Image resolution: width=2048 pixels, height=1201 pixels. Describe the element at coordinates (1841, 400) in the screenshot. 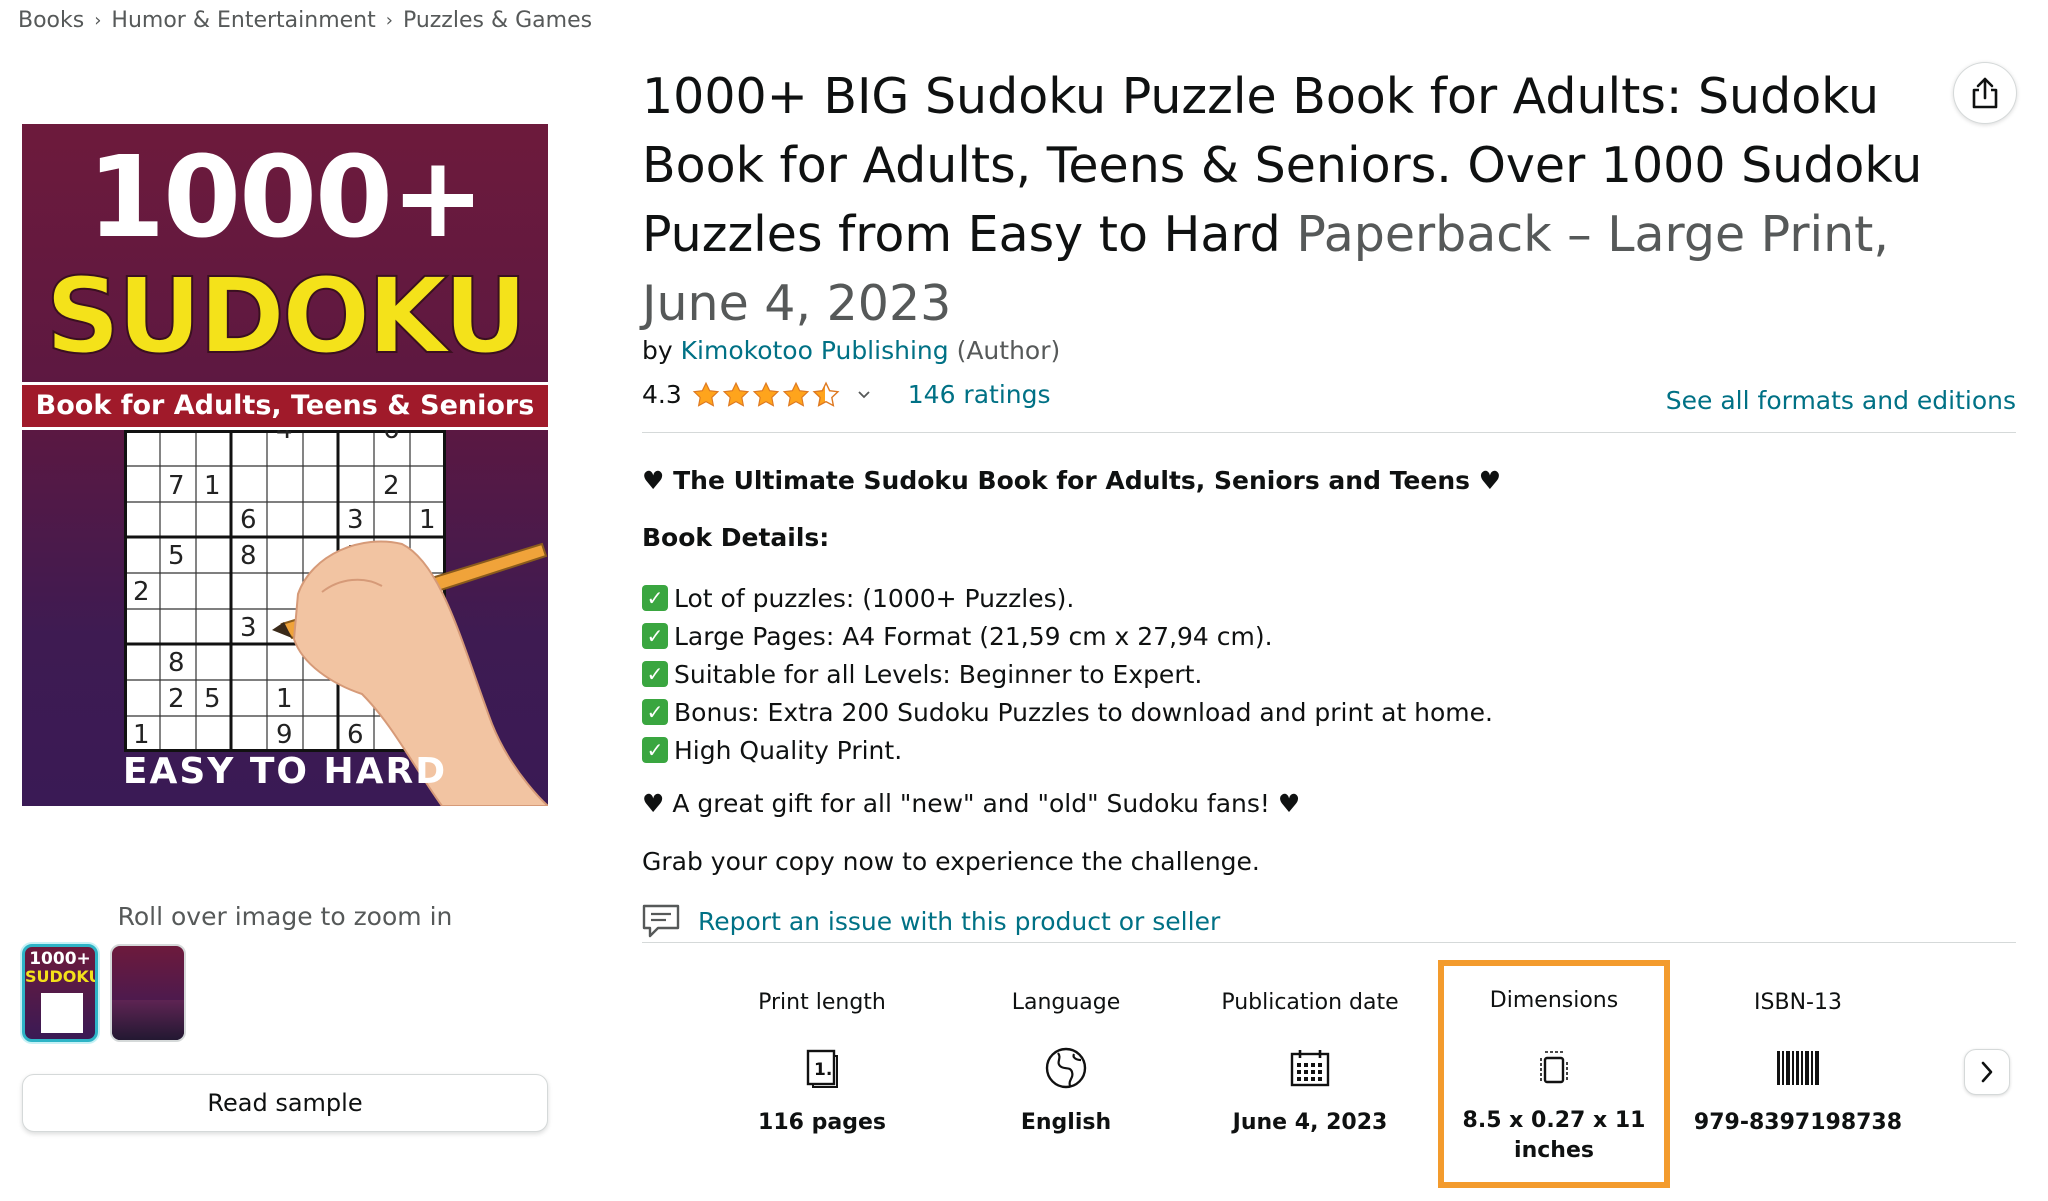

I see `see-all-formats-link: See all formats and editions` at that location.